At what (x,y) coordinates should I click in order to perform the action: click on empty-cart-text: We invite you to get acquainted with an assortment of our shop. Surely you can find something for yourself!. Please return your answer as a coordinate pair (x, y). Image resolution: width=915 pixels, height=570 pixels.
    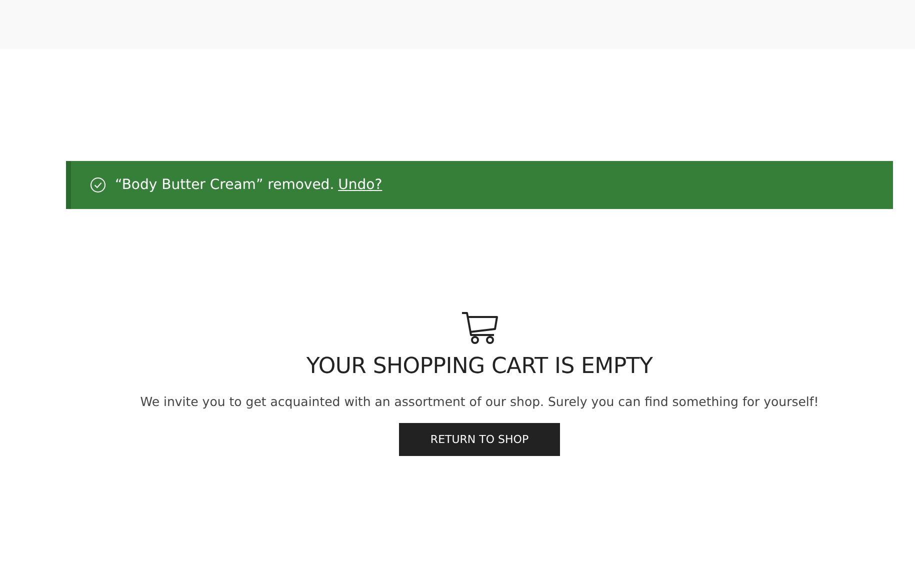
    Looking at the image, I should click on (479, 402).